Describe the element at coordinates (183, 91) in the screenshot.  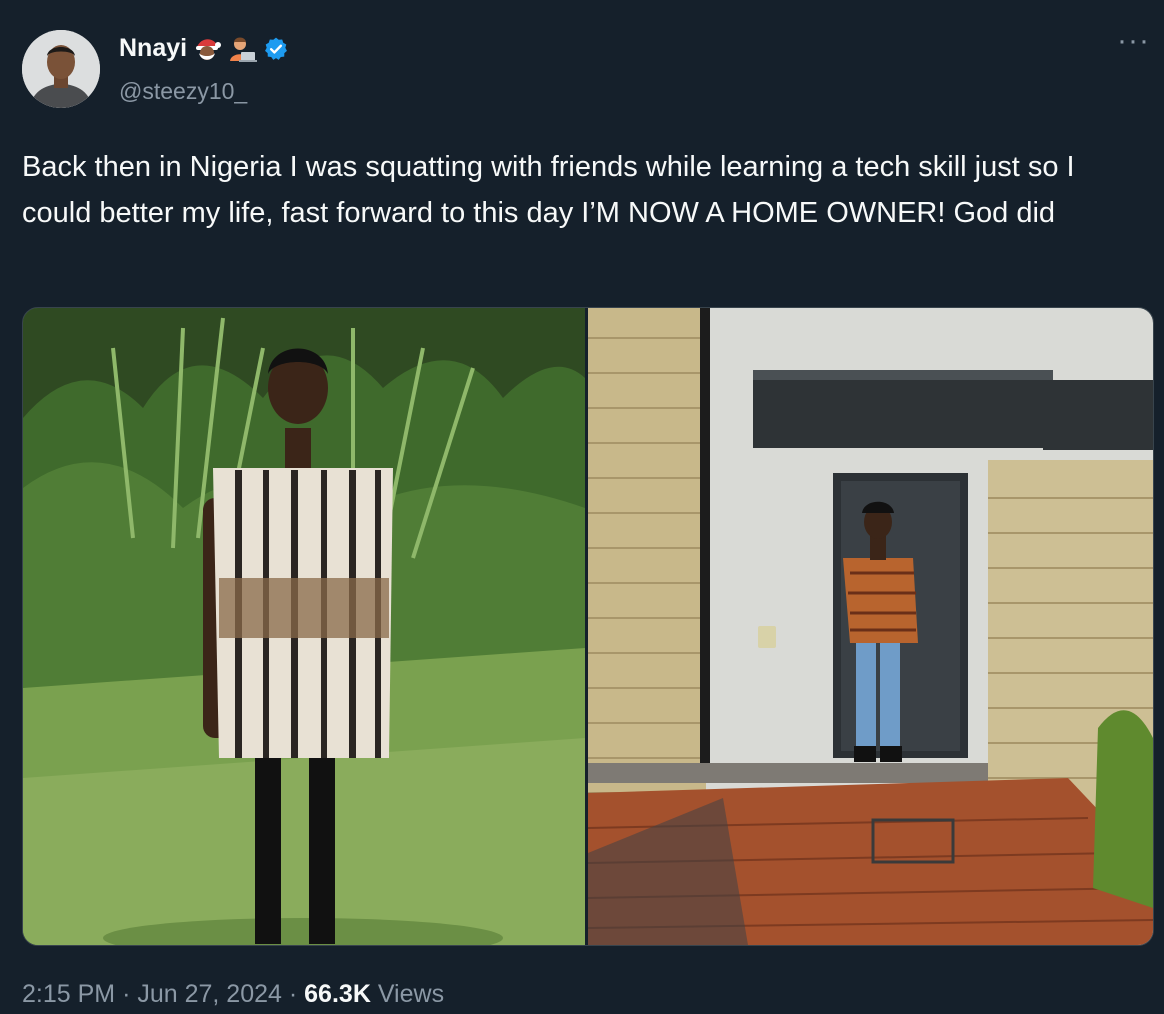
I see `user-handle: @steezy10_` at that location.